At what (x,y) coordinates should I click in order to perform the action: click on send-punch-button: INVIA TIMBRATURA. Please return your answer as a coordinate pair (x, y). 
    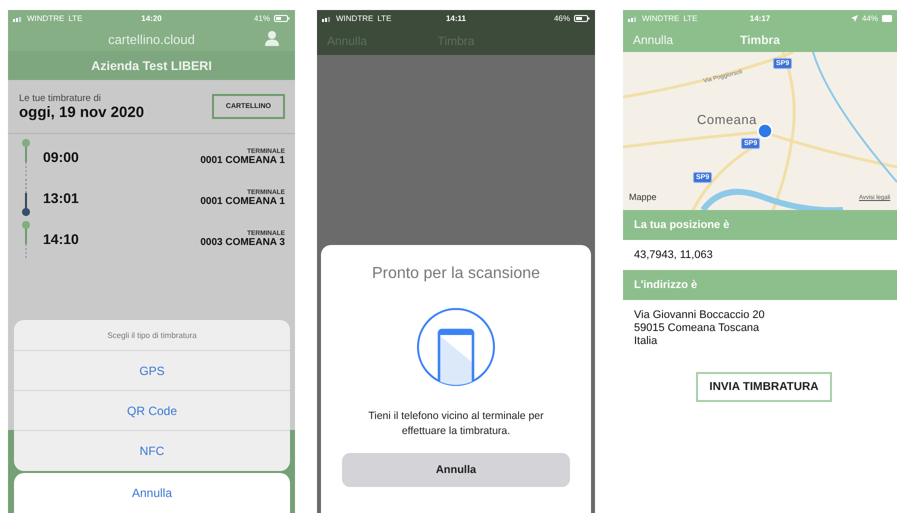
    Looking at the image, I should click on (764, 387).